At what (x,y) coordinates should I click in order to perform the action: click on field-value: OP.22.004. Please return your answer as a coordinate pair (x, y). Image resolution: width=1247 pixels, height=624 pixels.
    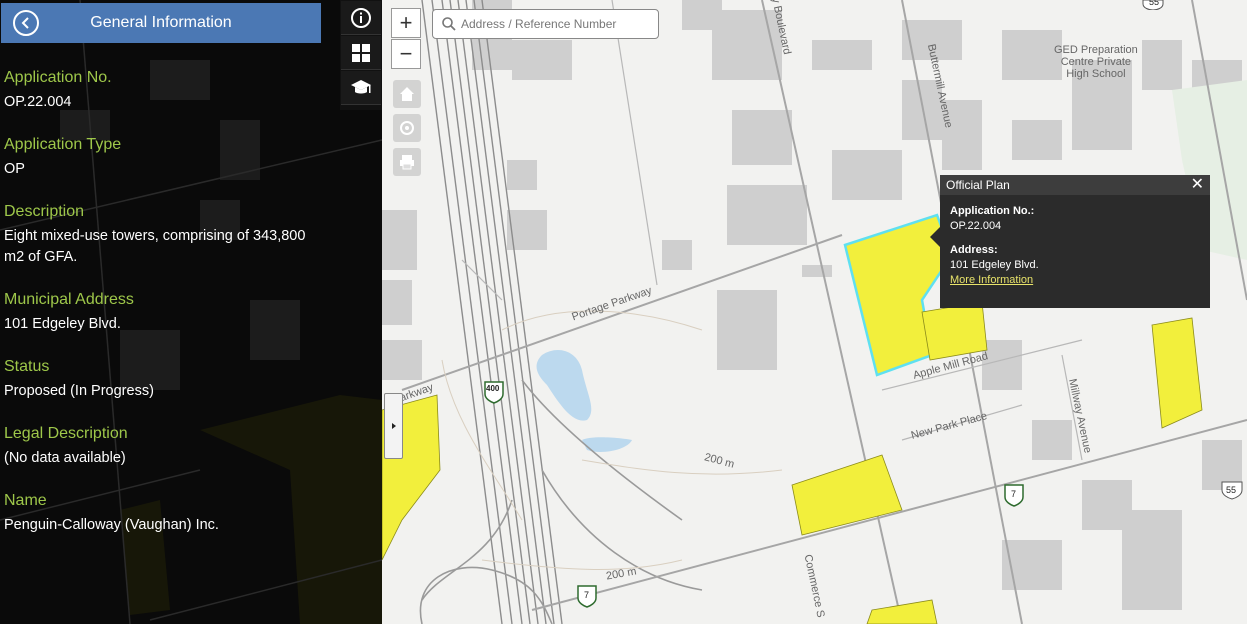
    Looking at the image, I should click on (38, 102).